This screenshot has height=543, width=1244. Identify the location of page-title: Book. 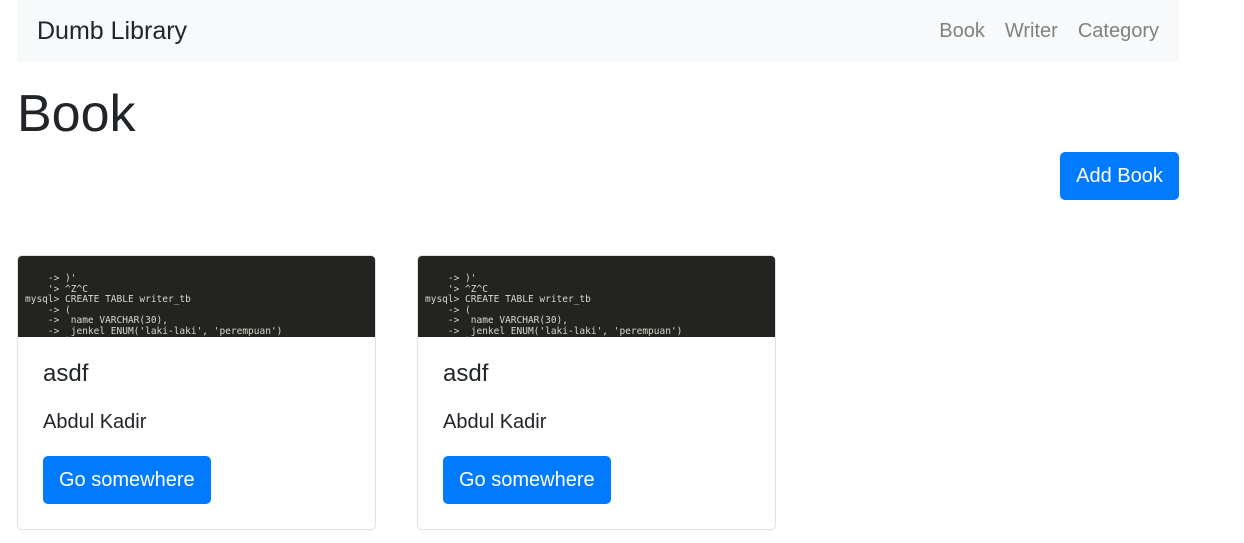
(76, 114).